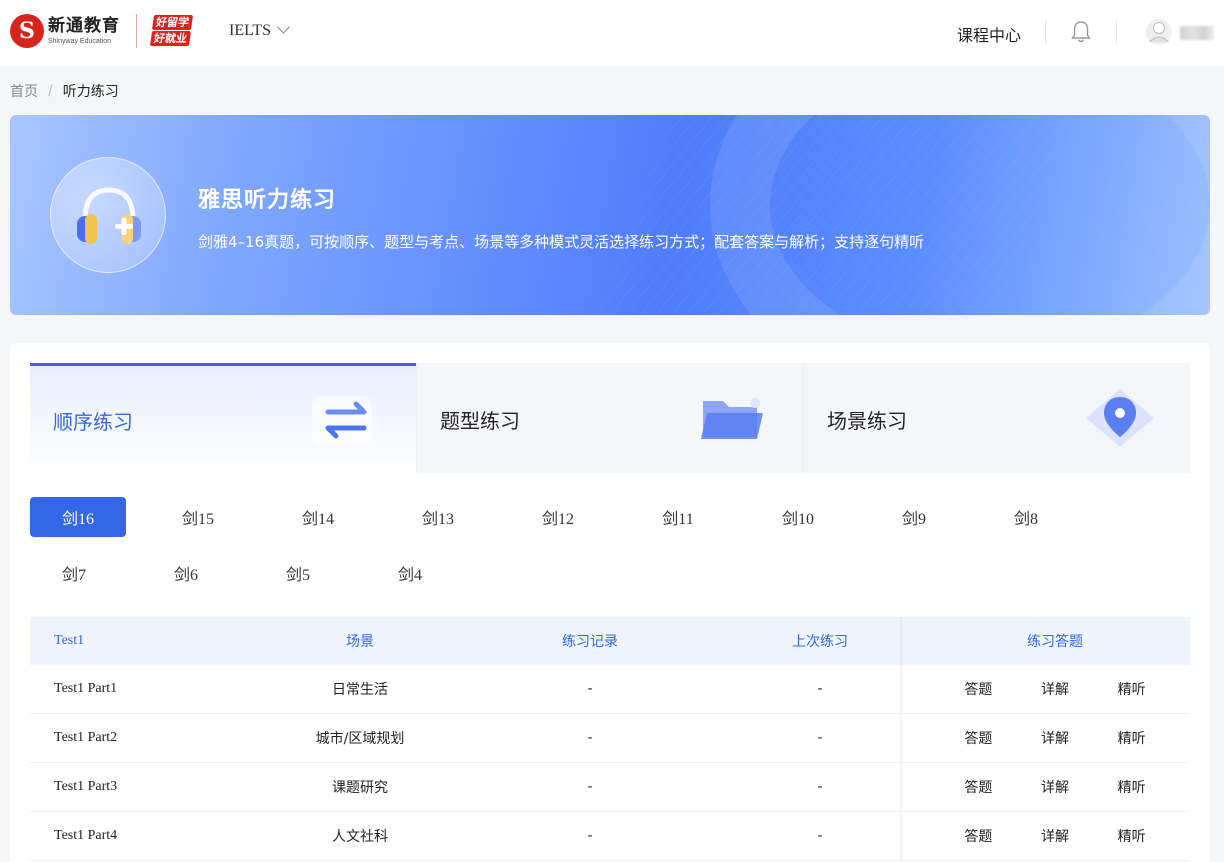 Image resolution: width=1224 pixels, height=862 pixels. I want to click on table-row: Test1 Part2 城市/区域规划 - - 答题 详解 精听, so click(610, 738).